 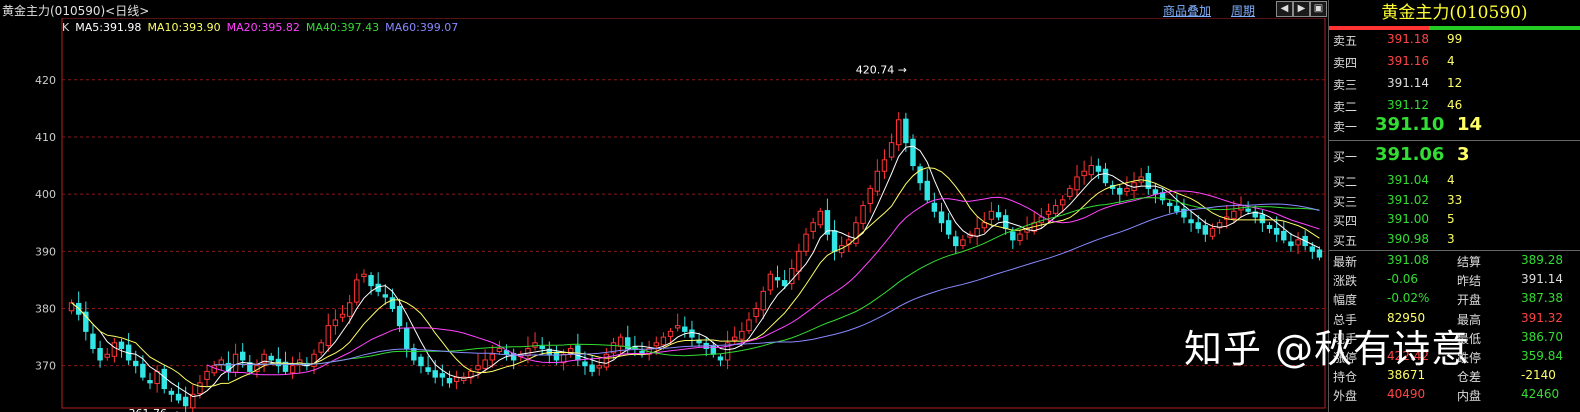 I want to click on y-tick-label: 390, so click(x=45, y=251).